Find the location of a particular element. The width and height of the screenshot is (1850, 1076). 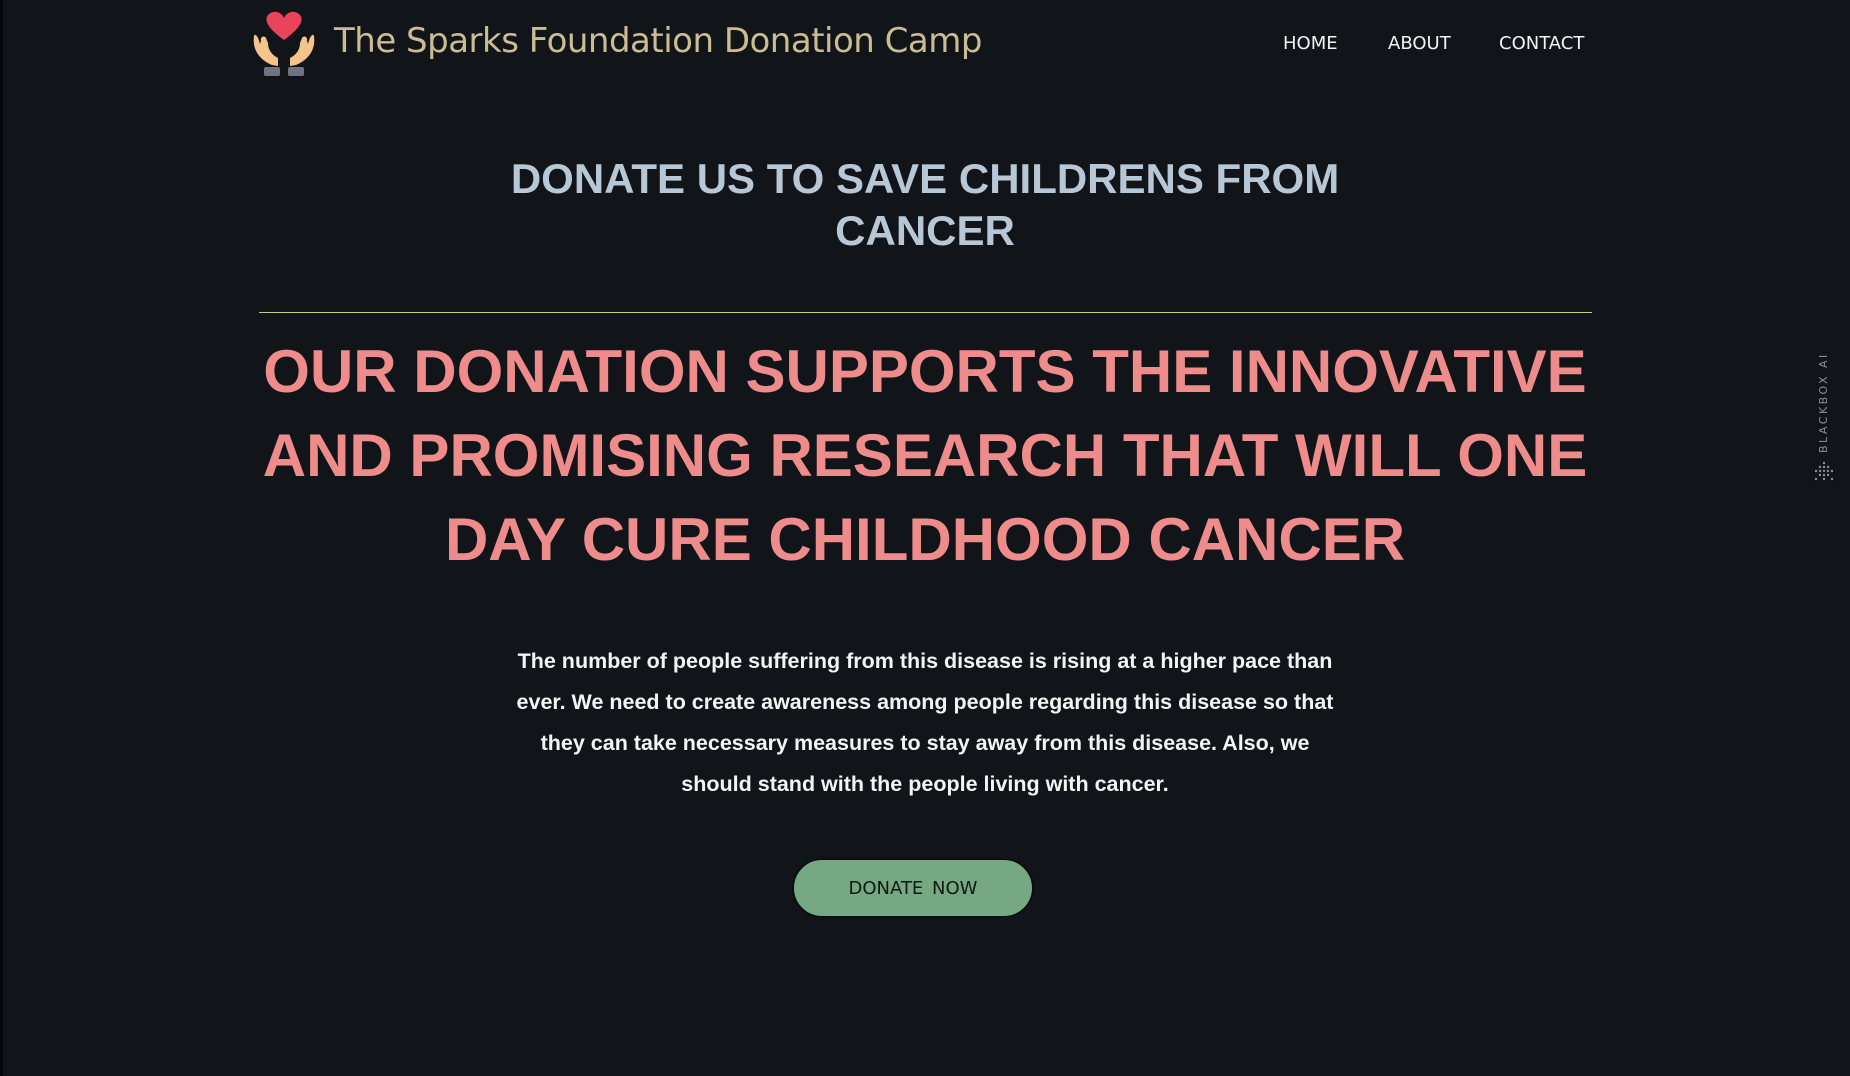

blackbox-ai-label: BLACKBOX AI is located at coordinates (1823, 402).